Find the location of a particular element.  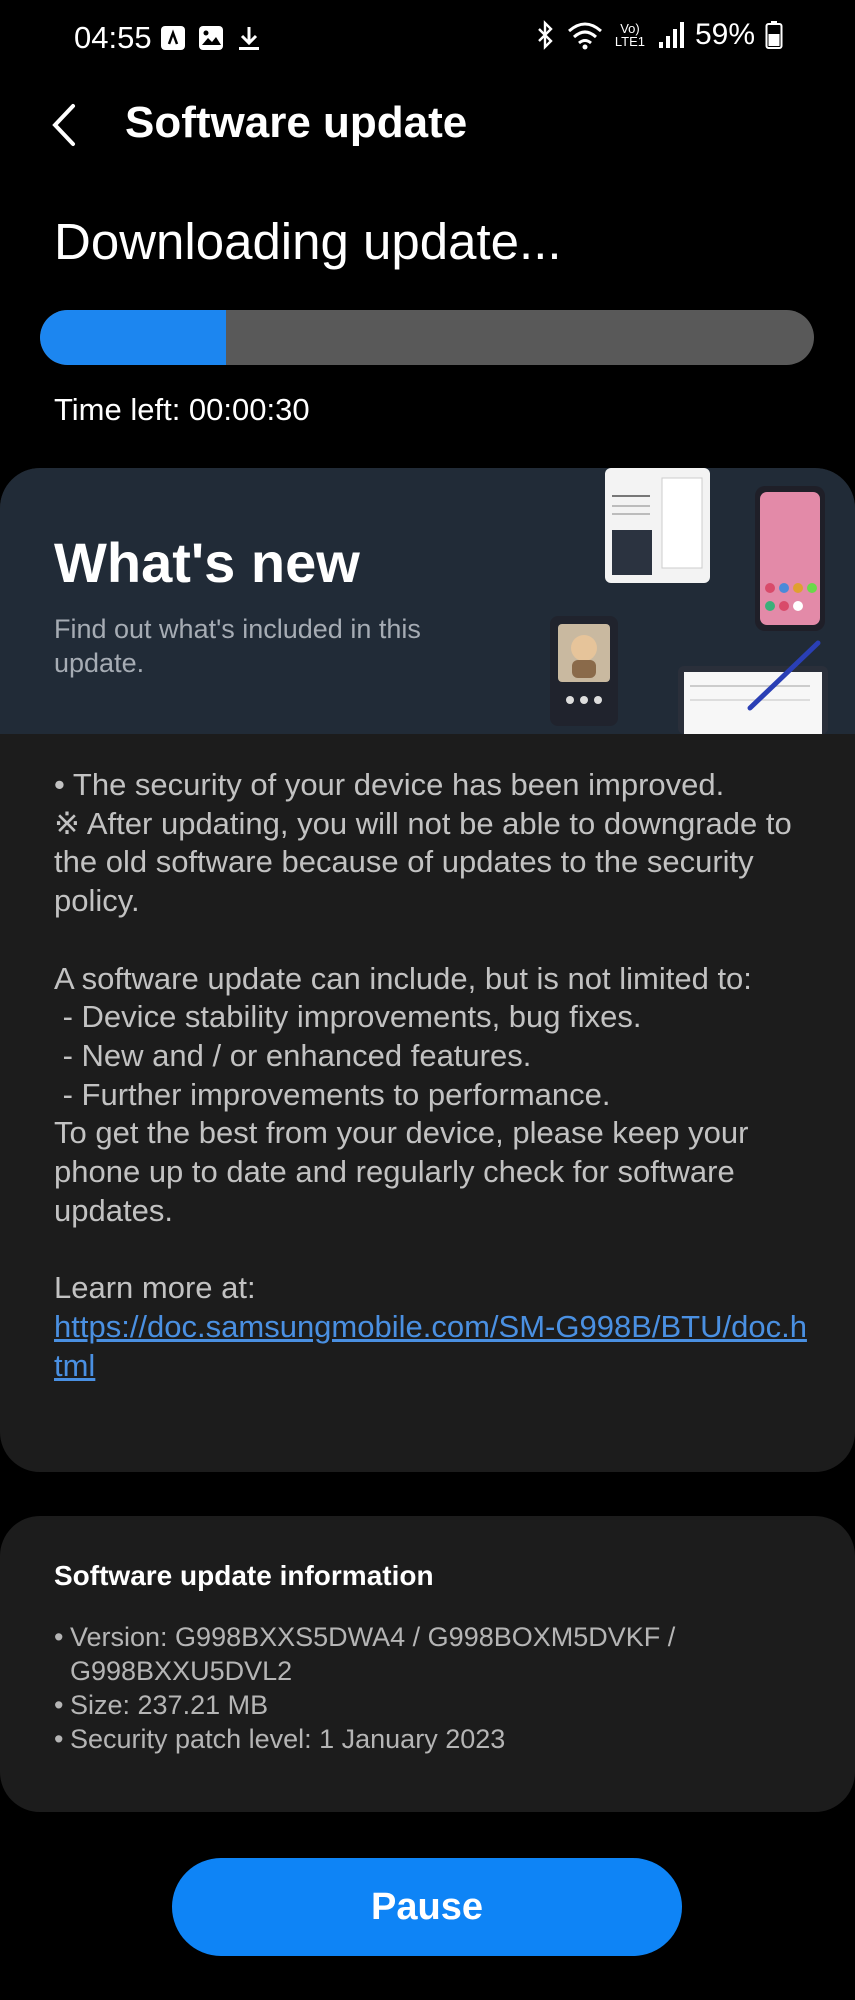

back-button is located at coordinates (64, 125).